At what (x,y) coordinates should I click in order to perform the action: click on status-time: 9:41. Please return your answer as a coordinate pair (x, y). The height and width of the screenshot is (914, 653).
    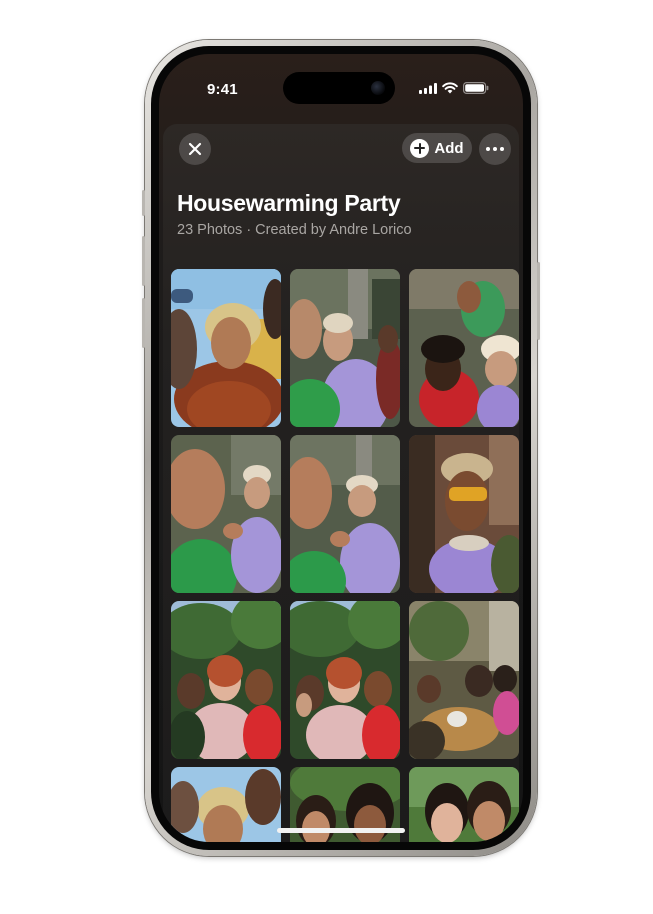
    Looking at the image, I should click on (222, 89).